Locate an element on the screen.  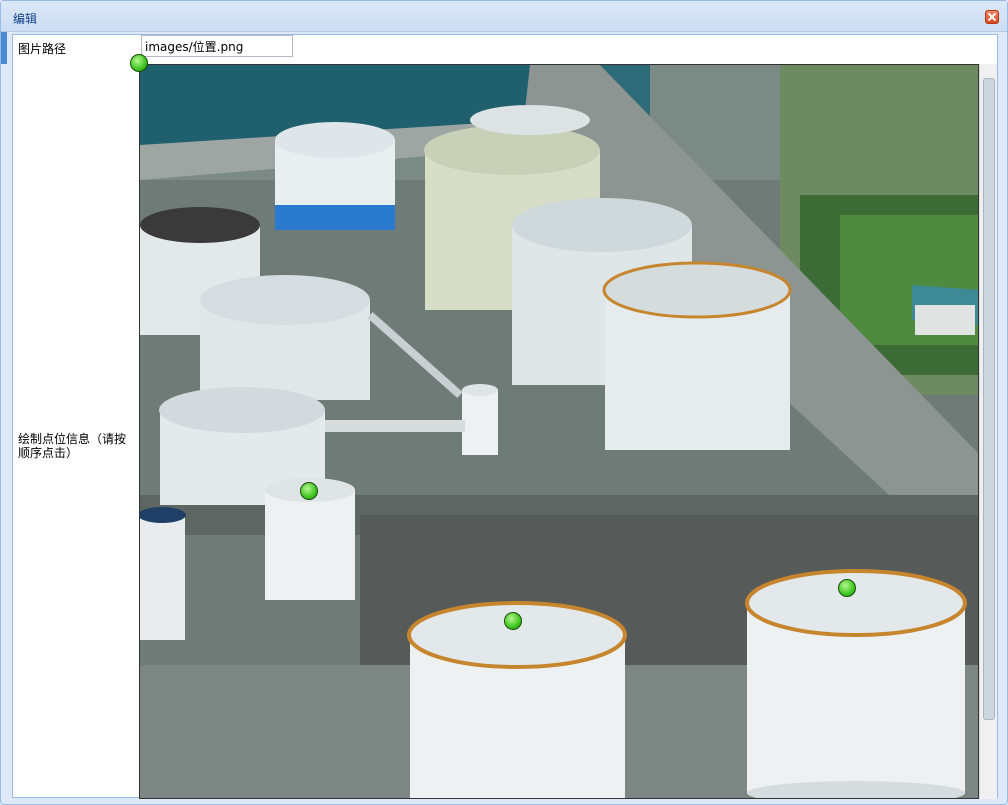
scrollbar-thumb is located at coordinates (989, 399).